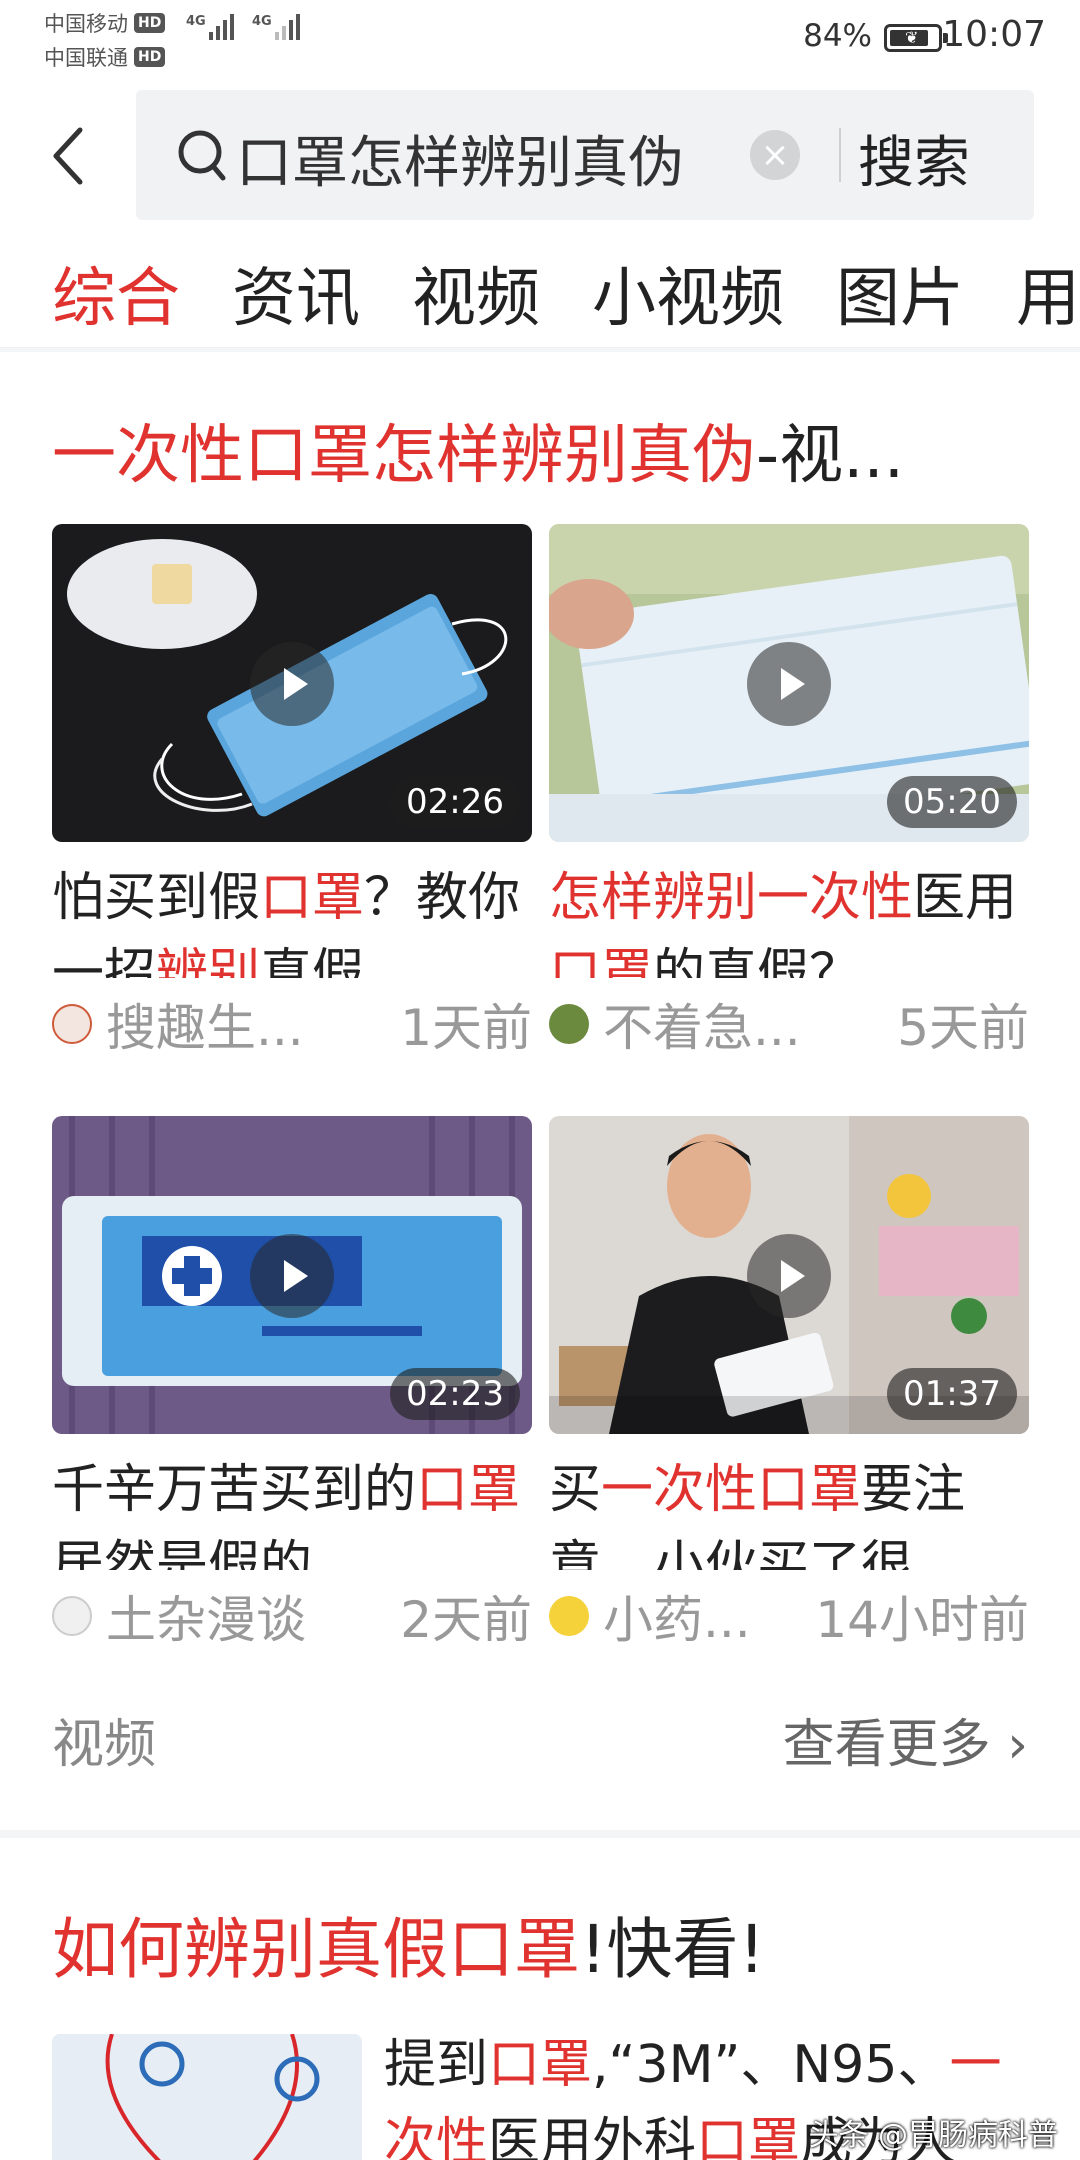  I want to click on back-arrow-icon, so click(69, 156).